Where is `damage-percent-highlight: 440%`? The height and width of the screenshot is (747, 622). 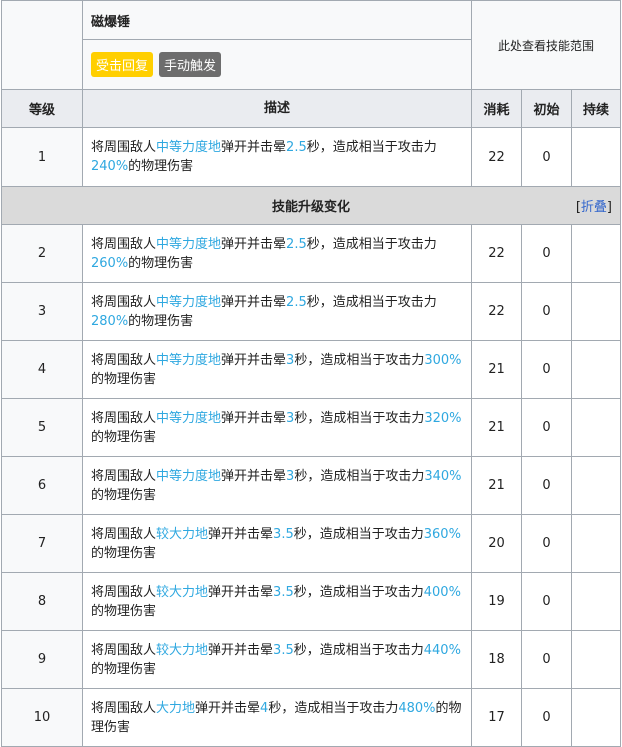 damage-percent-highlight: 440% is located at coordinates (442, 650).